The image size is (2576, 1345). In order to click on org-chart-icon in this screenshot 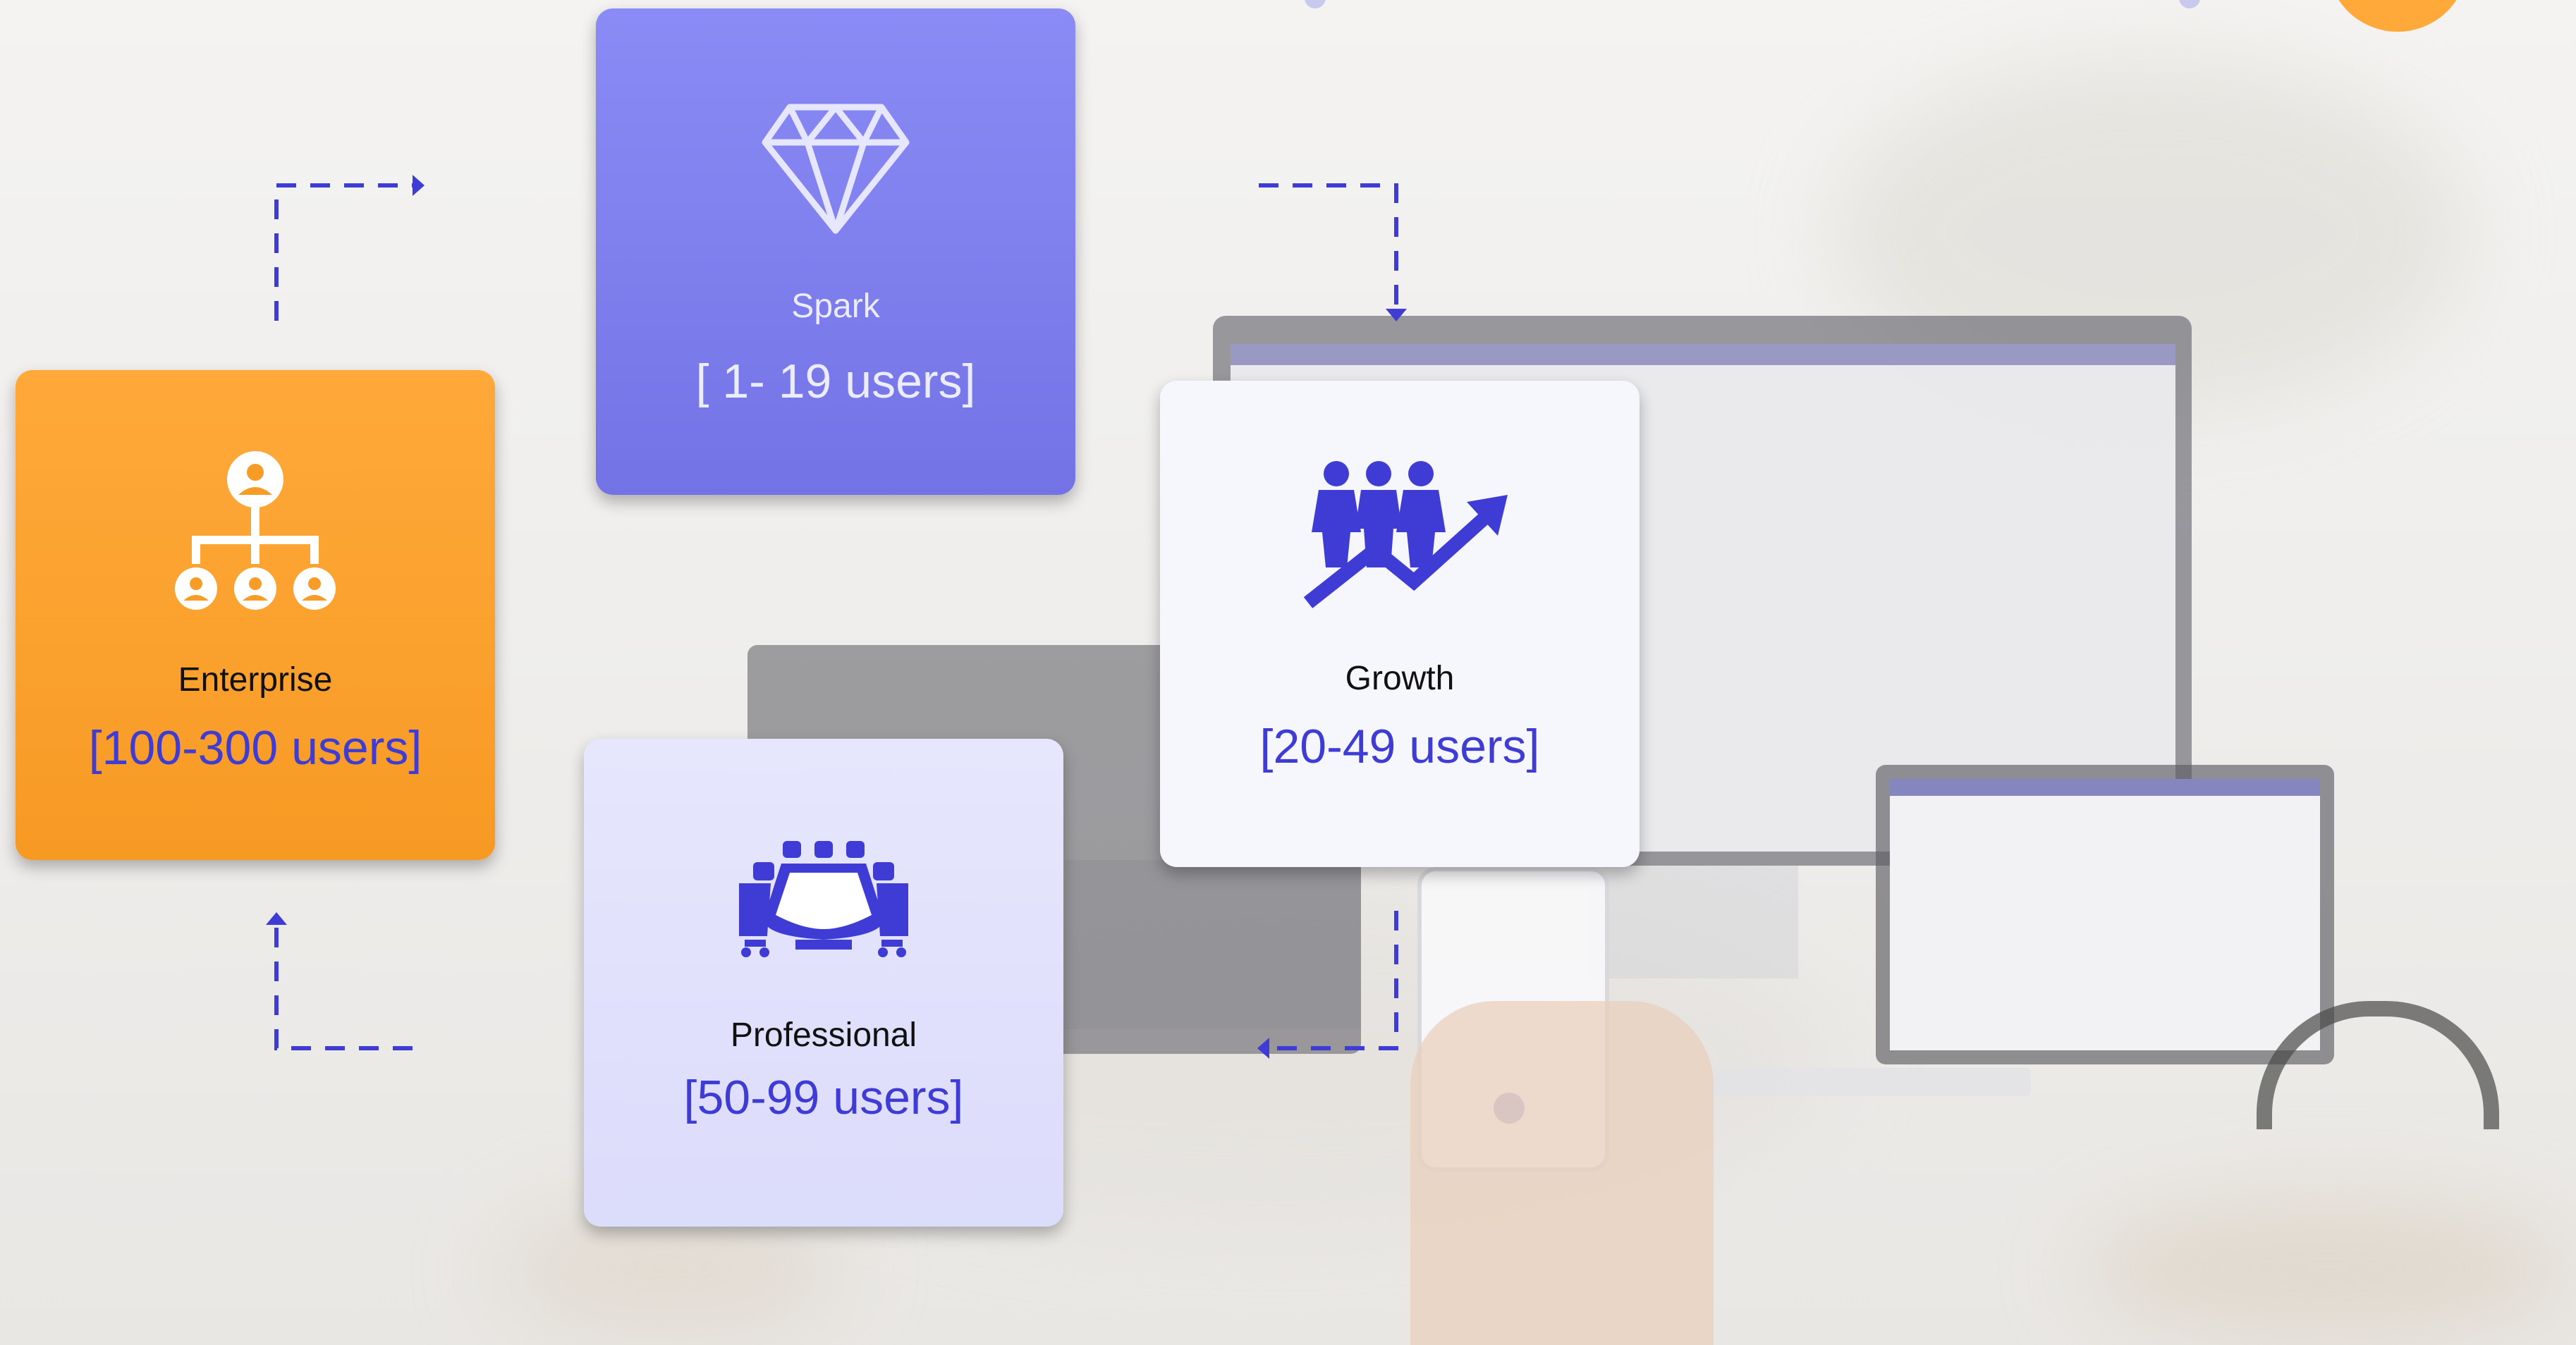, I will do `click(256, 530)`.